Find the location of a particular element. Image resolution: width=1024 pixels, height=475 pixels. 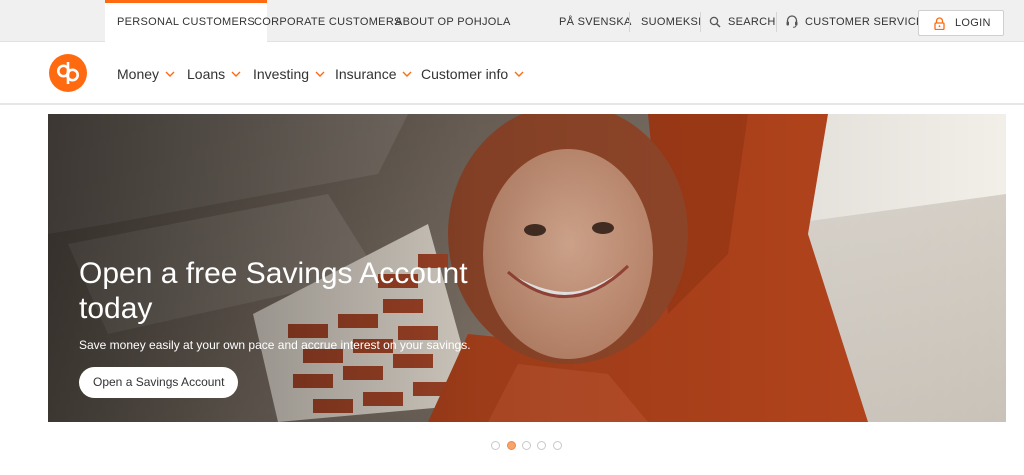

customer-service-link: CUSTOMER SERVICE is located at coordinates (864, 21).